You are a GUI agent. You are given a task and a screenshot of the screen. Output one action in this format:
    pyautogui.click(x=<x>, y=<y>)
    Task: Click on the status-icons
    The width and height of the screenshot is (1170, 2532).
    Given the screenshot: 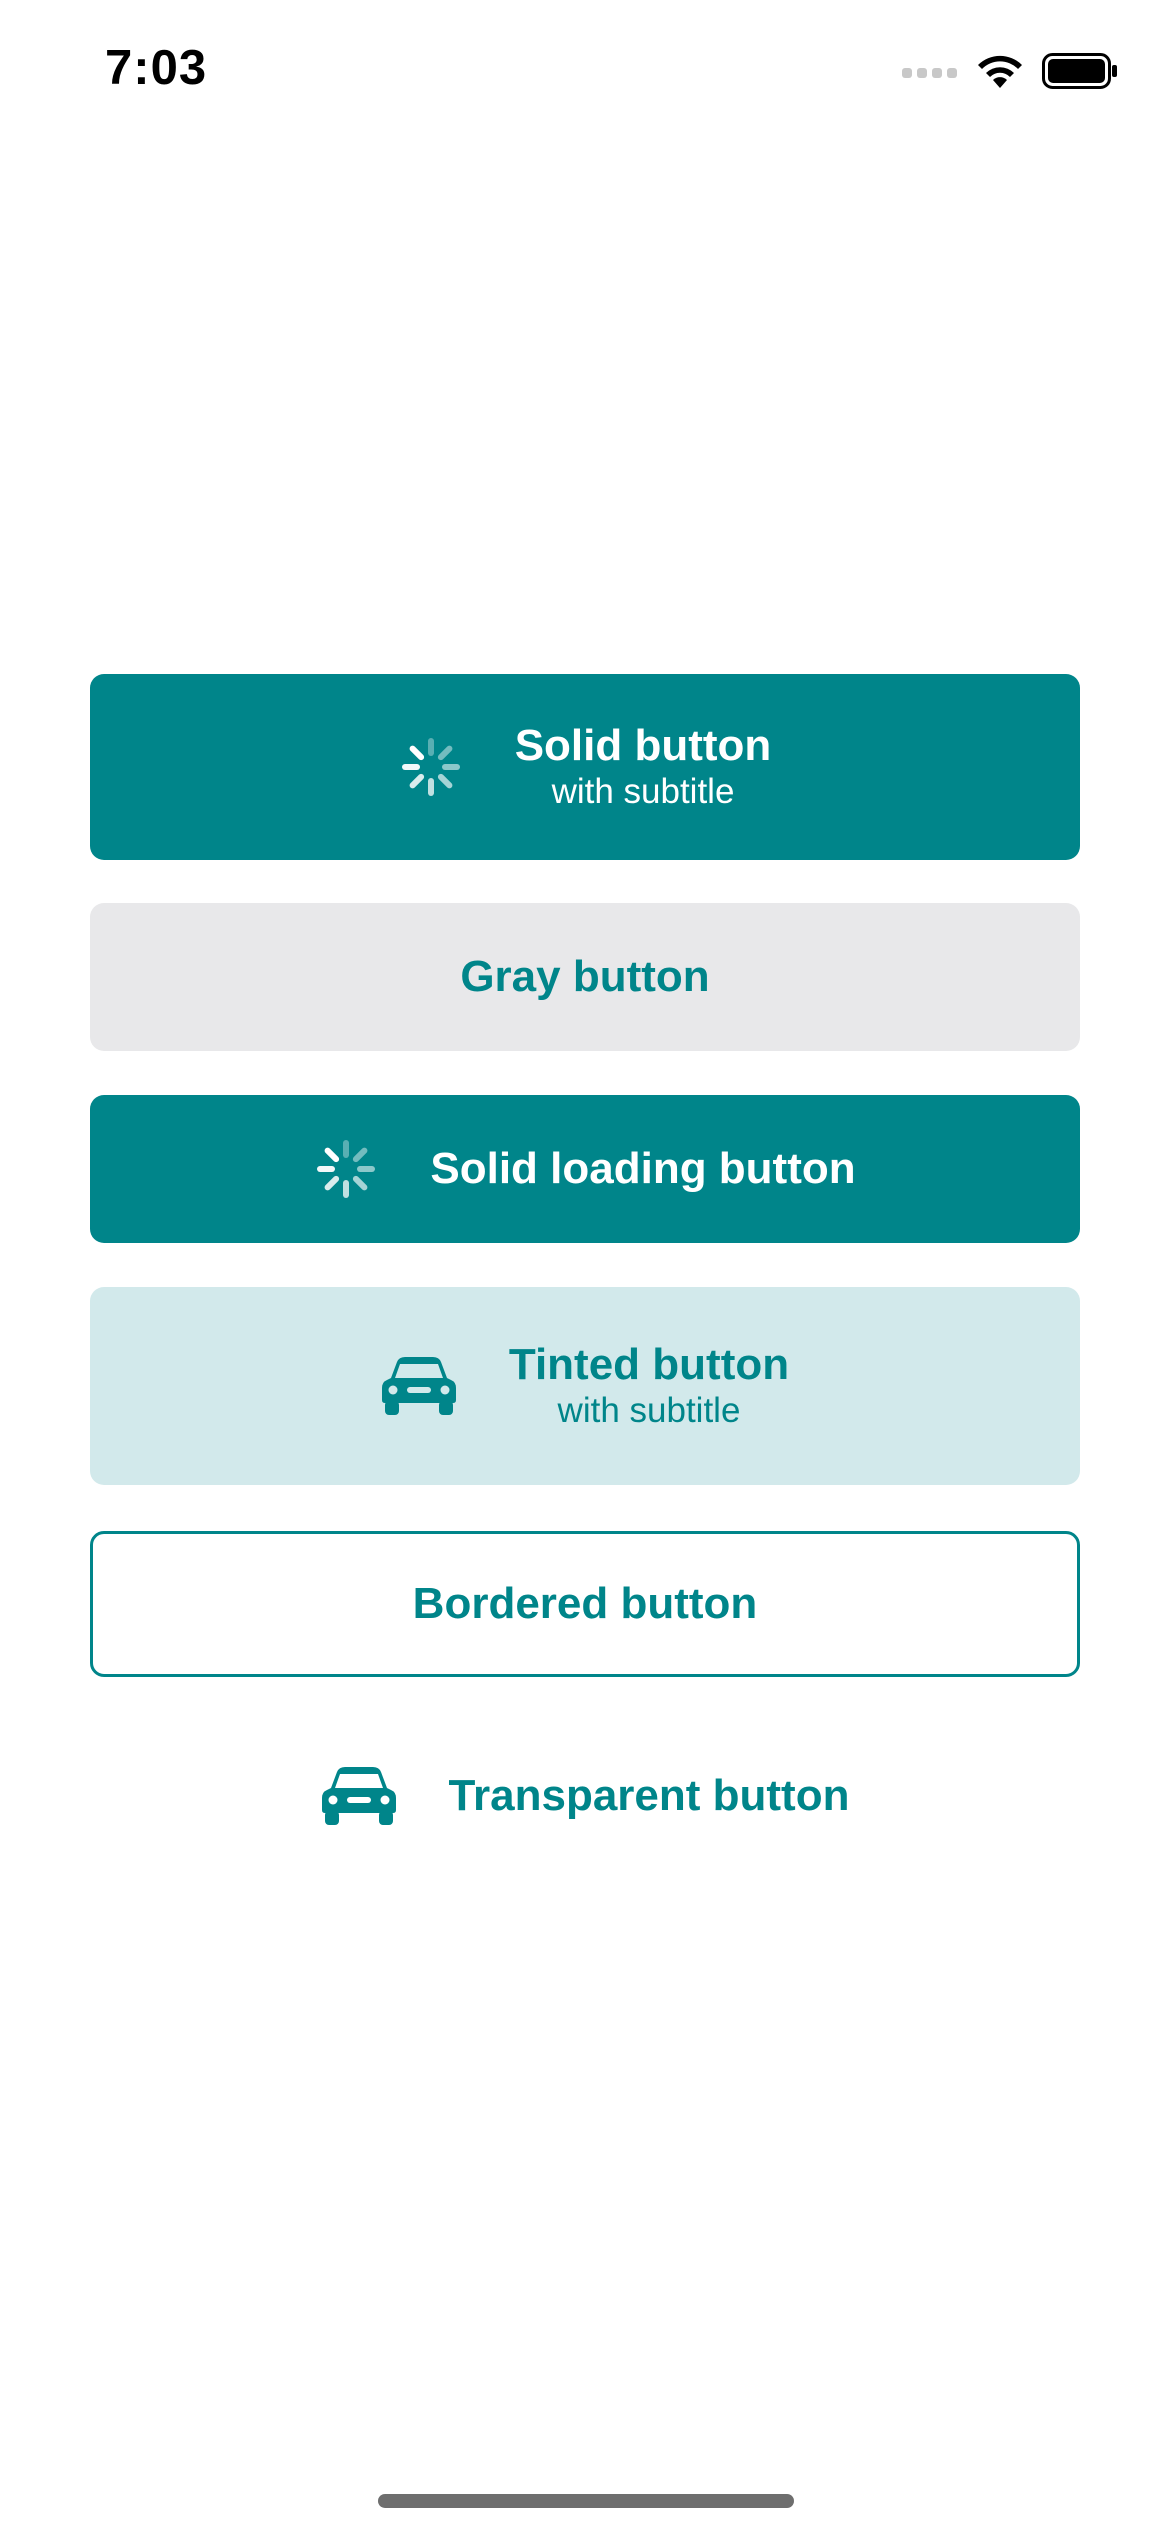 What is the action you would take?
    pyautogui.click(x=1010, y=71)
    